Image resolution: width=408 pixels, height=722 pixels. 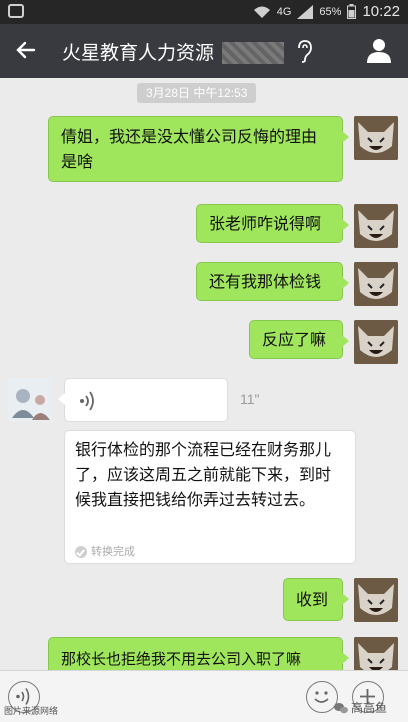 What do you see at coordinates (341, 707) in the screenshot?
I see `wechat-logo-icon` at bounding box center [341, 707].